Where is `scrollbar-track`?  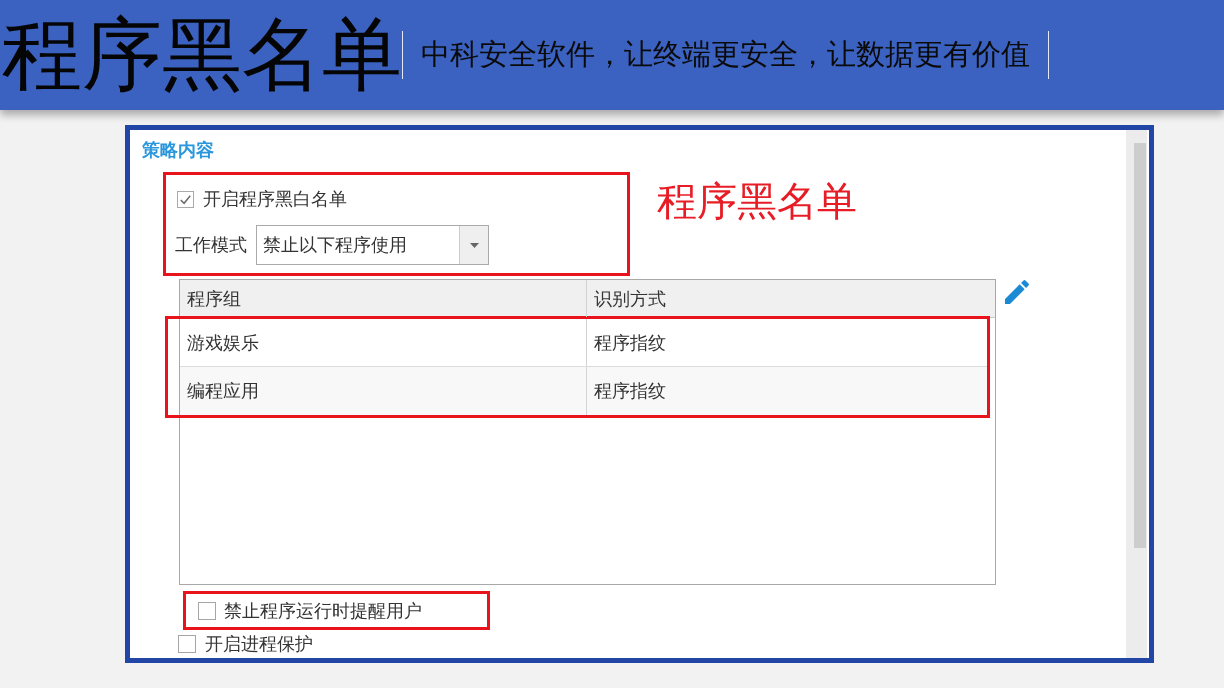 scrollbar-track is located at coordinates (1136, 394).